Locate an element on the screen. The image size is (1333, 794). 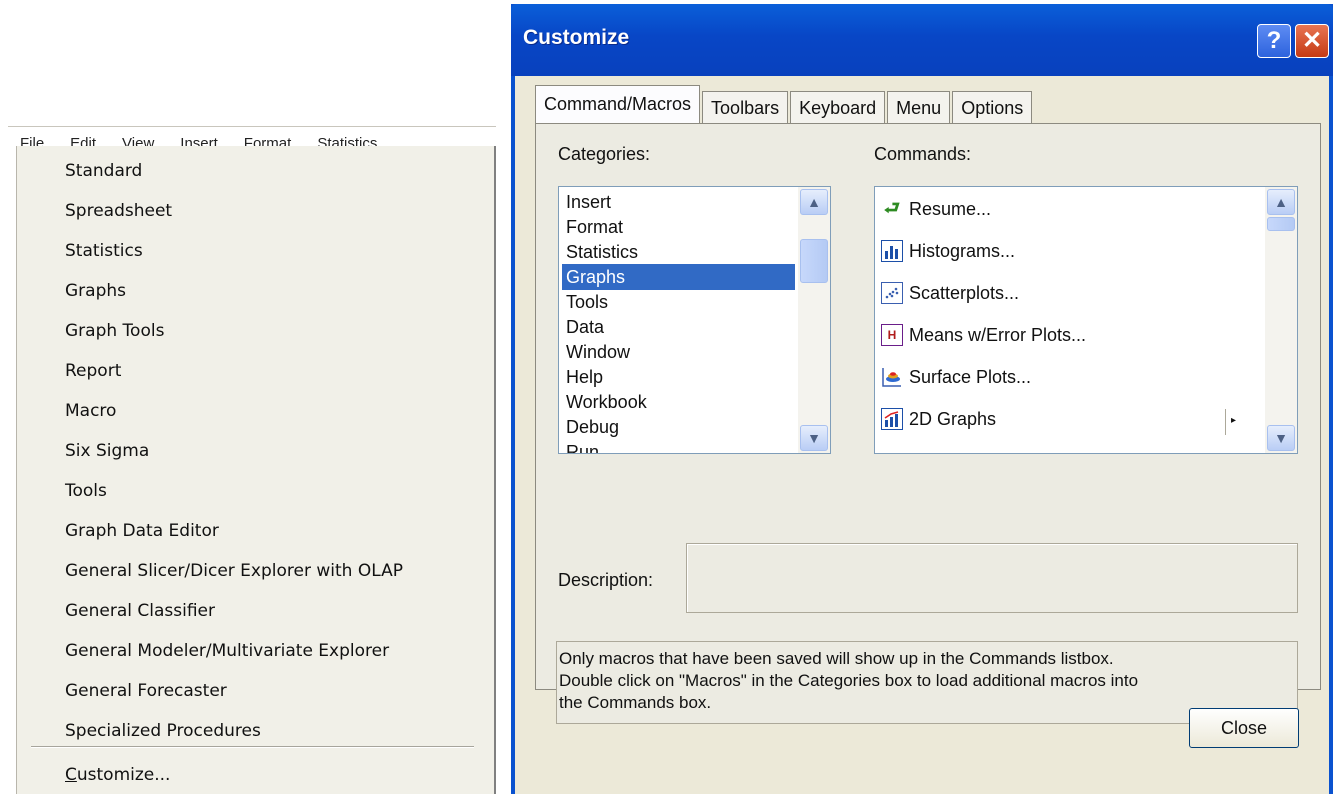
menu-item-spreadsheet: Spreadsheet is located at coordinates (255, 211).